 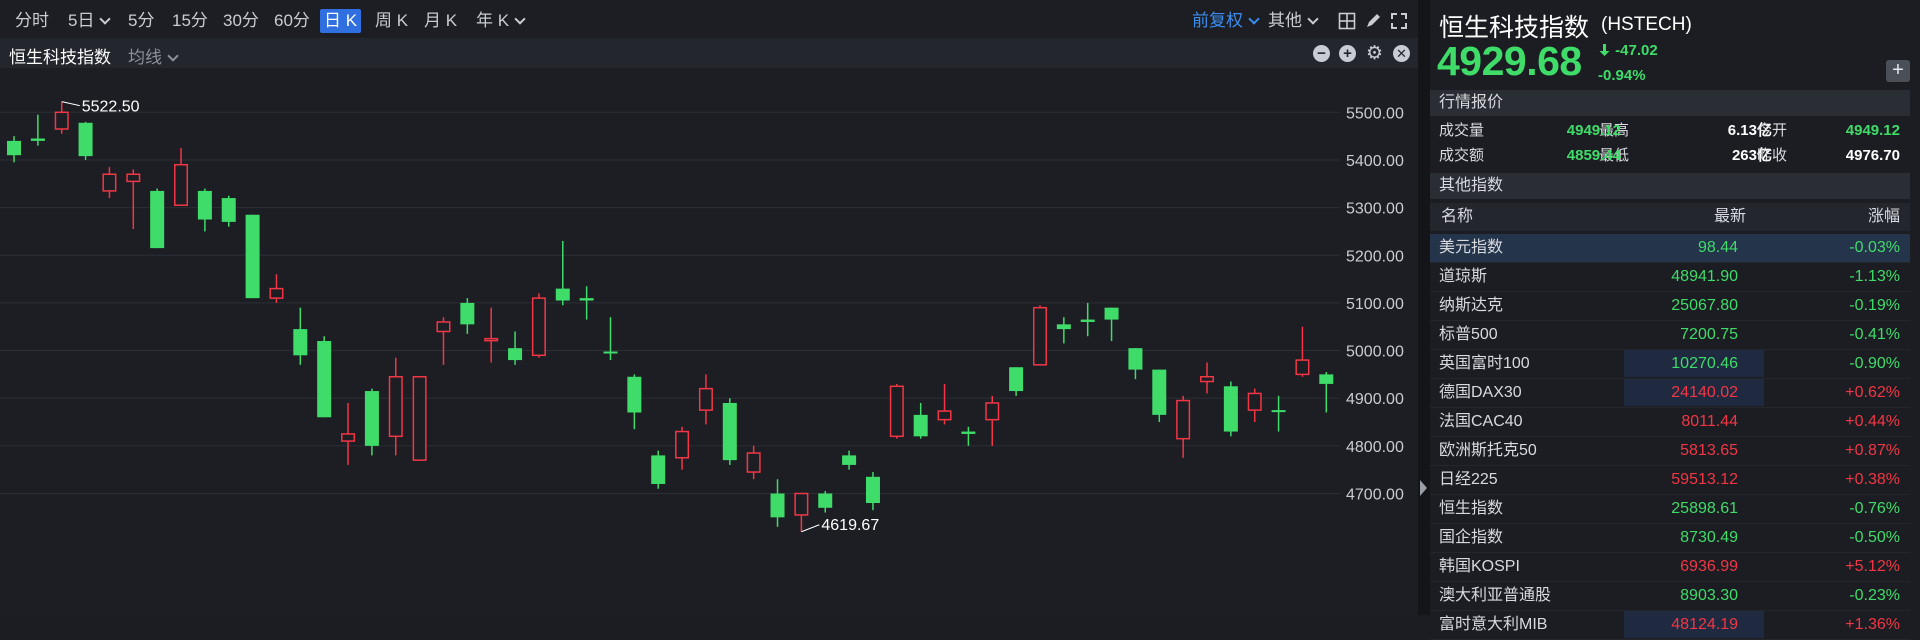 I want to click on index-row: 澳大利亚普通股 8903.30 -0.23%, so click(x=1670, y=596).